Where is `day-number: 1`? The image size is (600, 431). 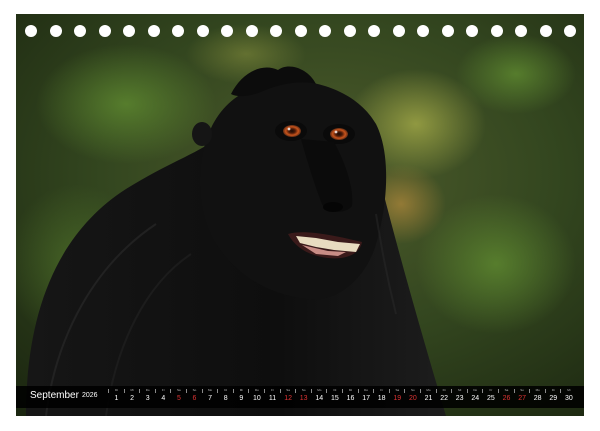
day-number: 1 is located at coordinates (116, 398).